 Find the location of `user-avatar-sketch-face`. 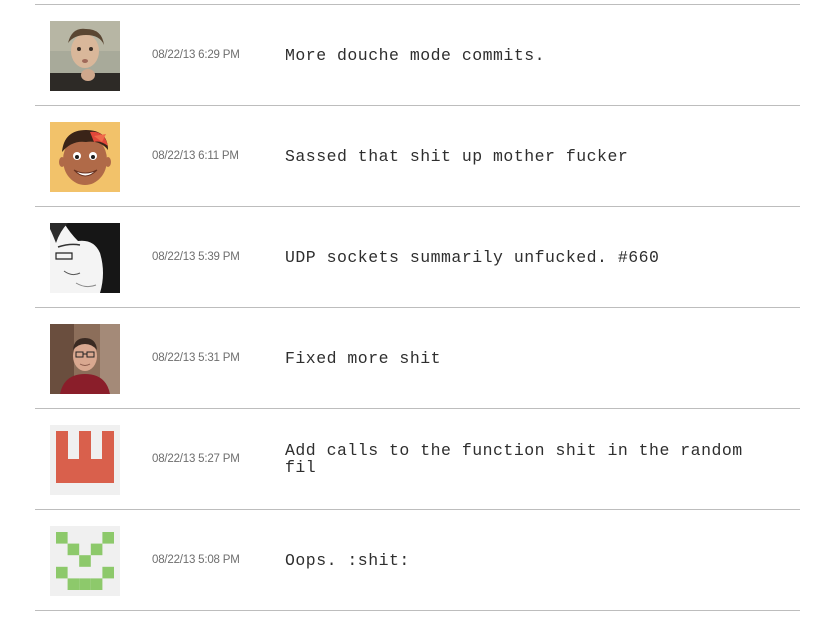

user-avatar-sketch-face is located at coordinates (85, 258).